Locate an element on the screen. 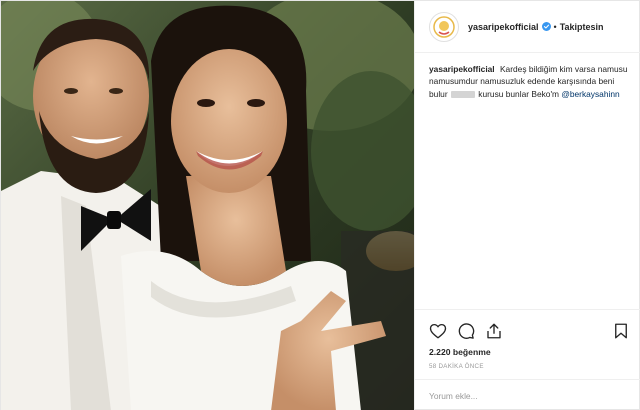 Image resolution: width=640 pixels, height=410 pixels. like-button is located at coordinates (438, 331).